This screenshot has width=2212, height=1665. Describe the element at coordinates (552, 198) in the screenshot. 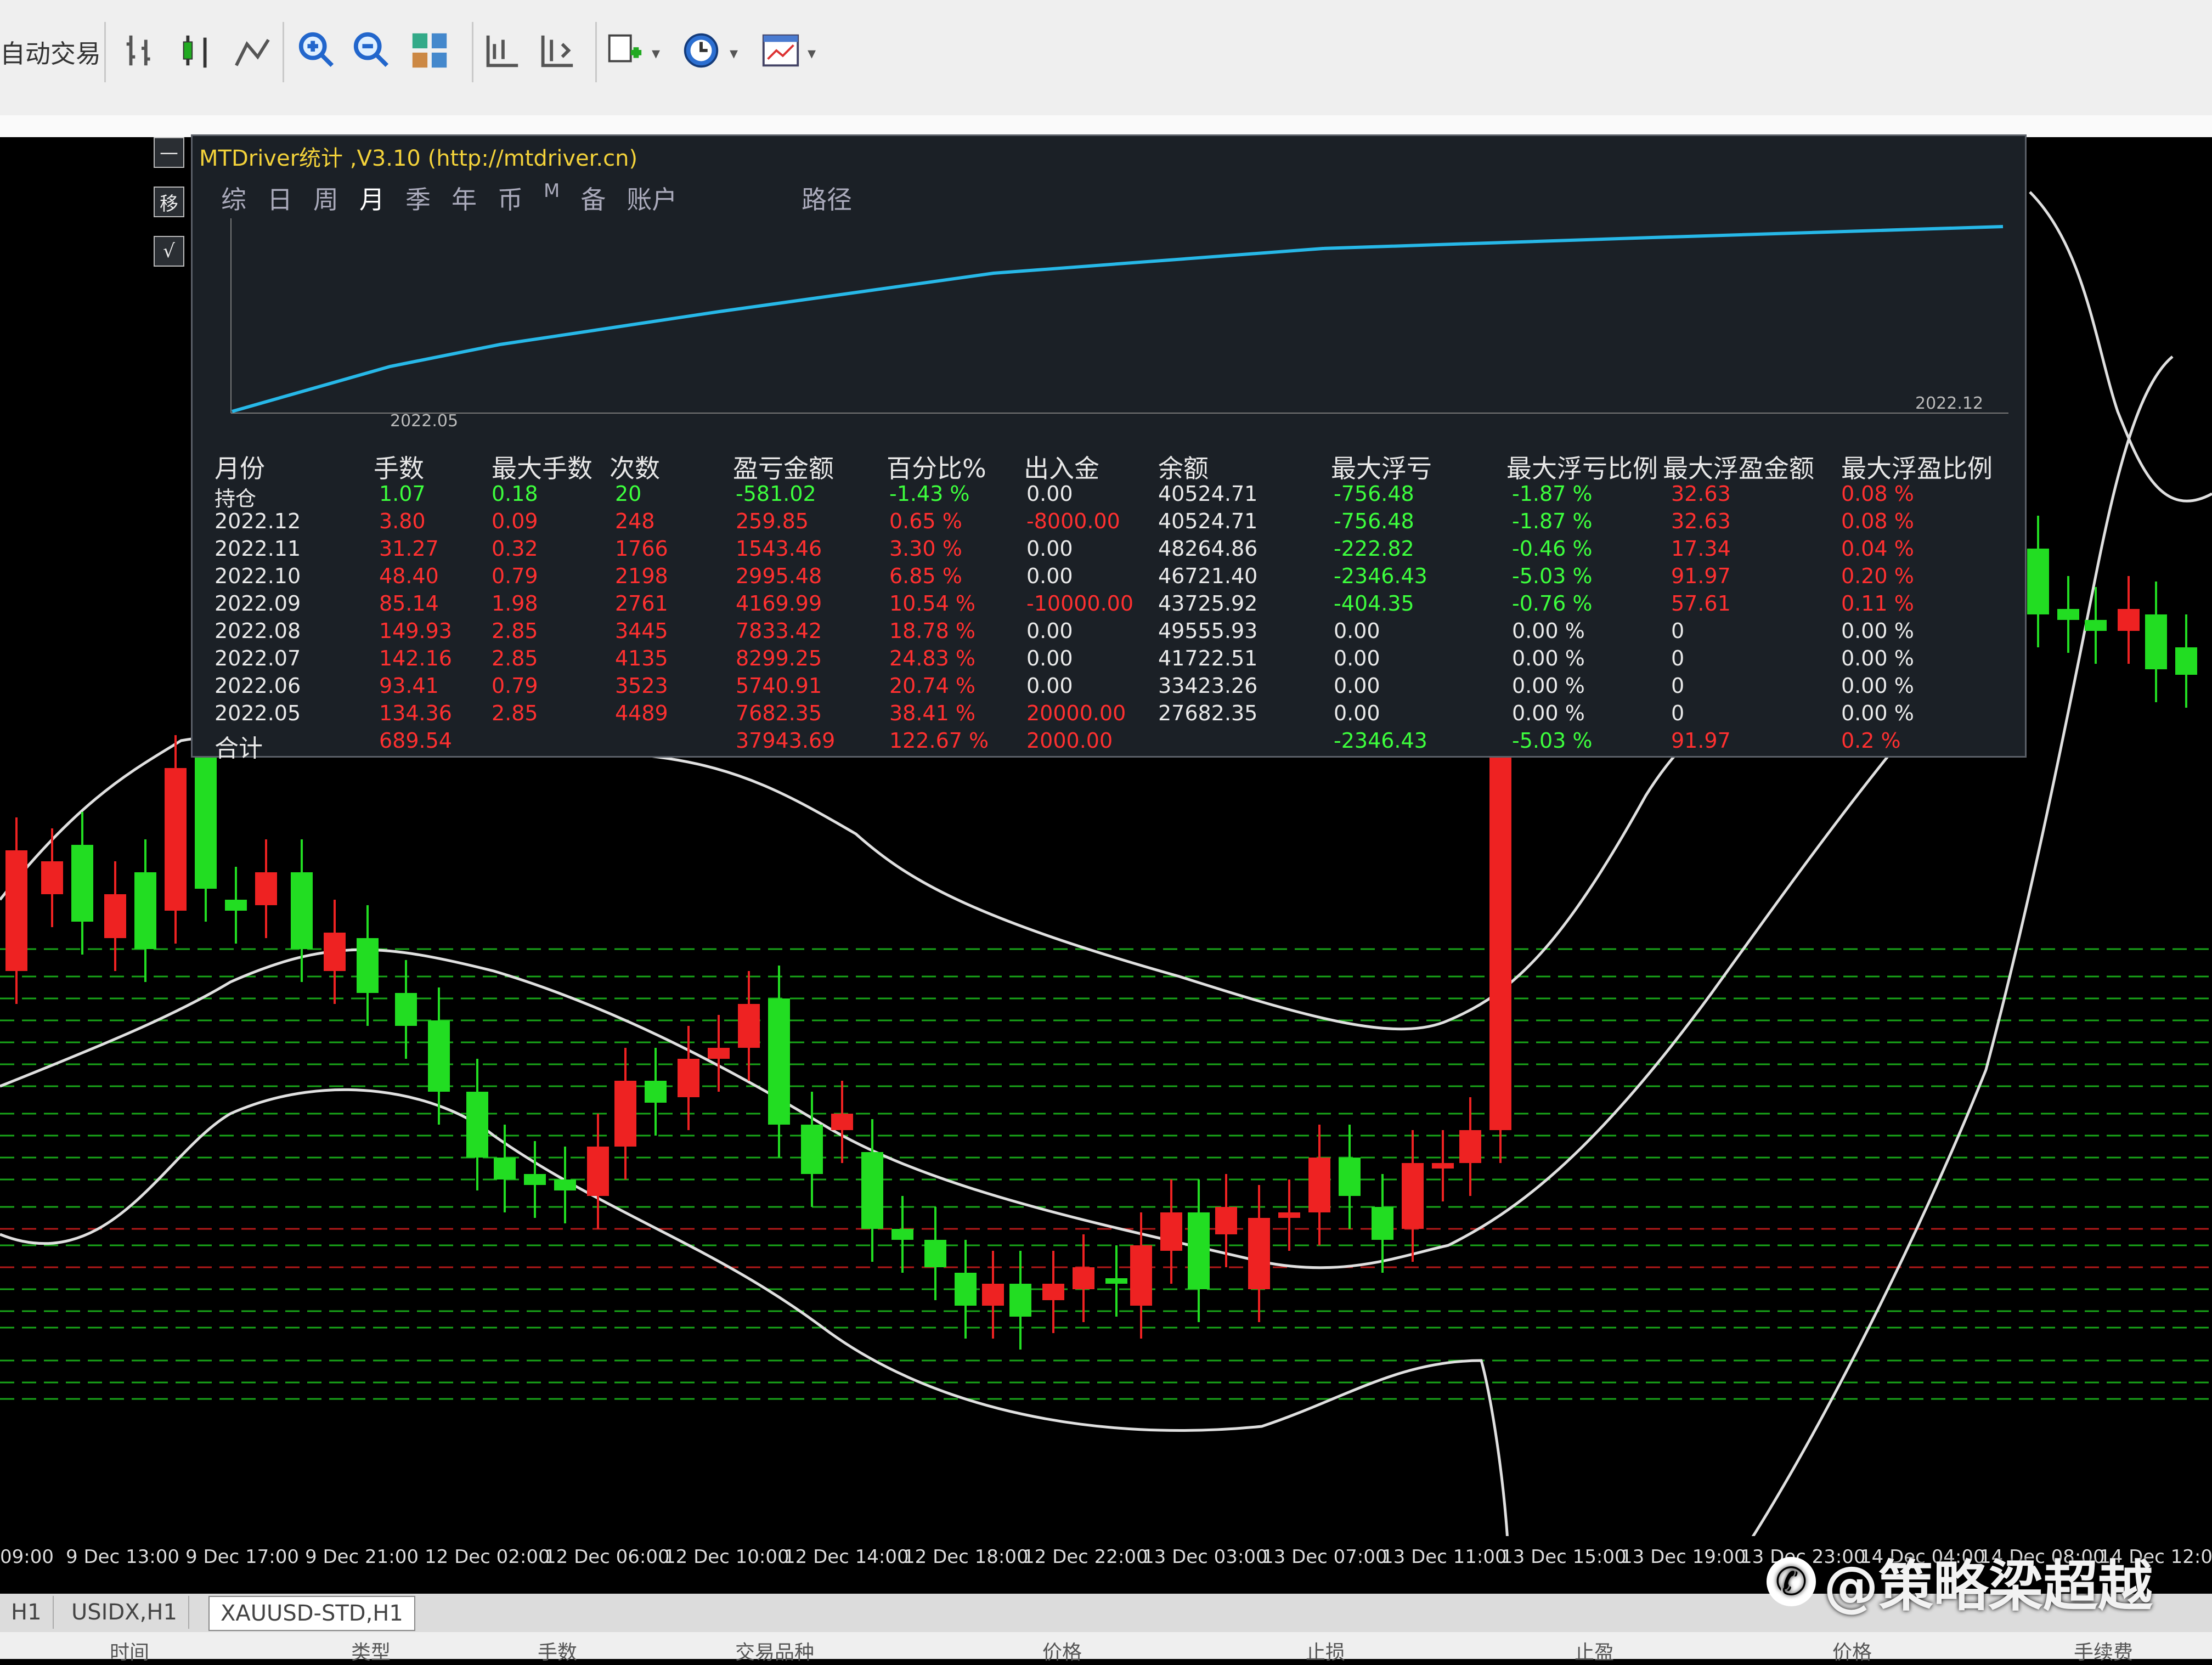

I see `tab-m: M` at that location.